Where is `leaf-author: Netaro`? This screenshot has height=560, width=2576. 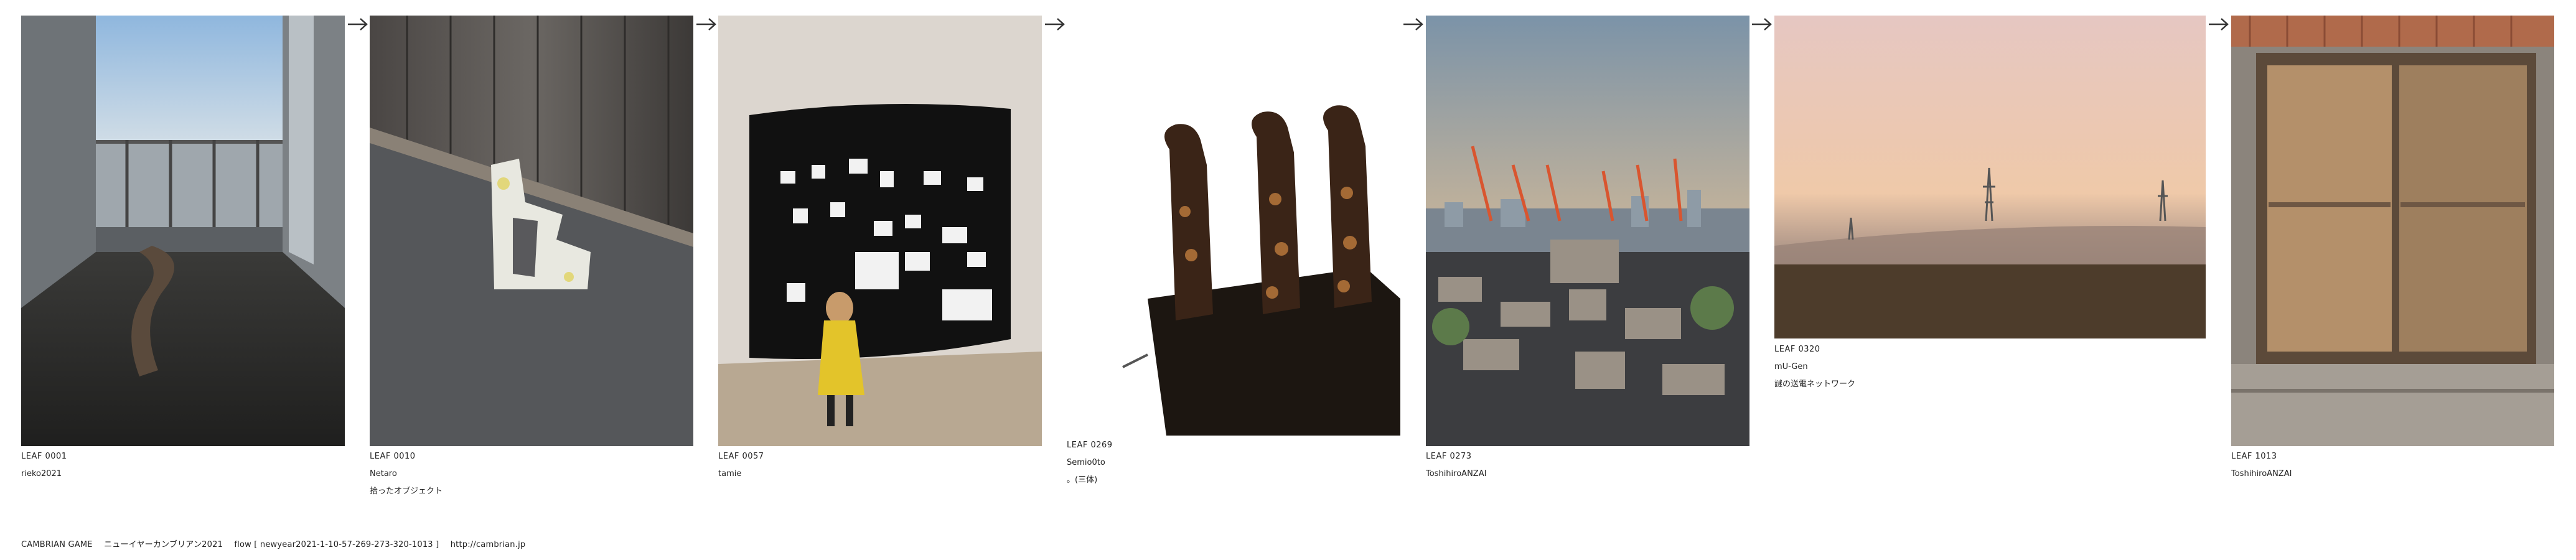
leaf-author: Netaro is located at coordinates (406, 474).